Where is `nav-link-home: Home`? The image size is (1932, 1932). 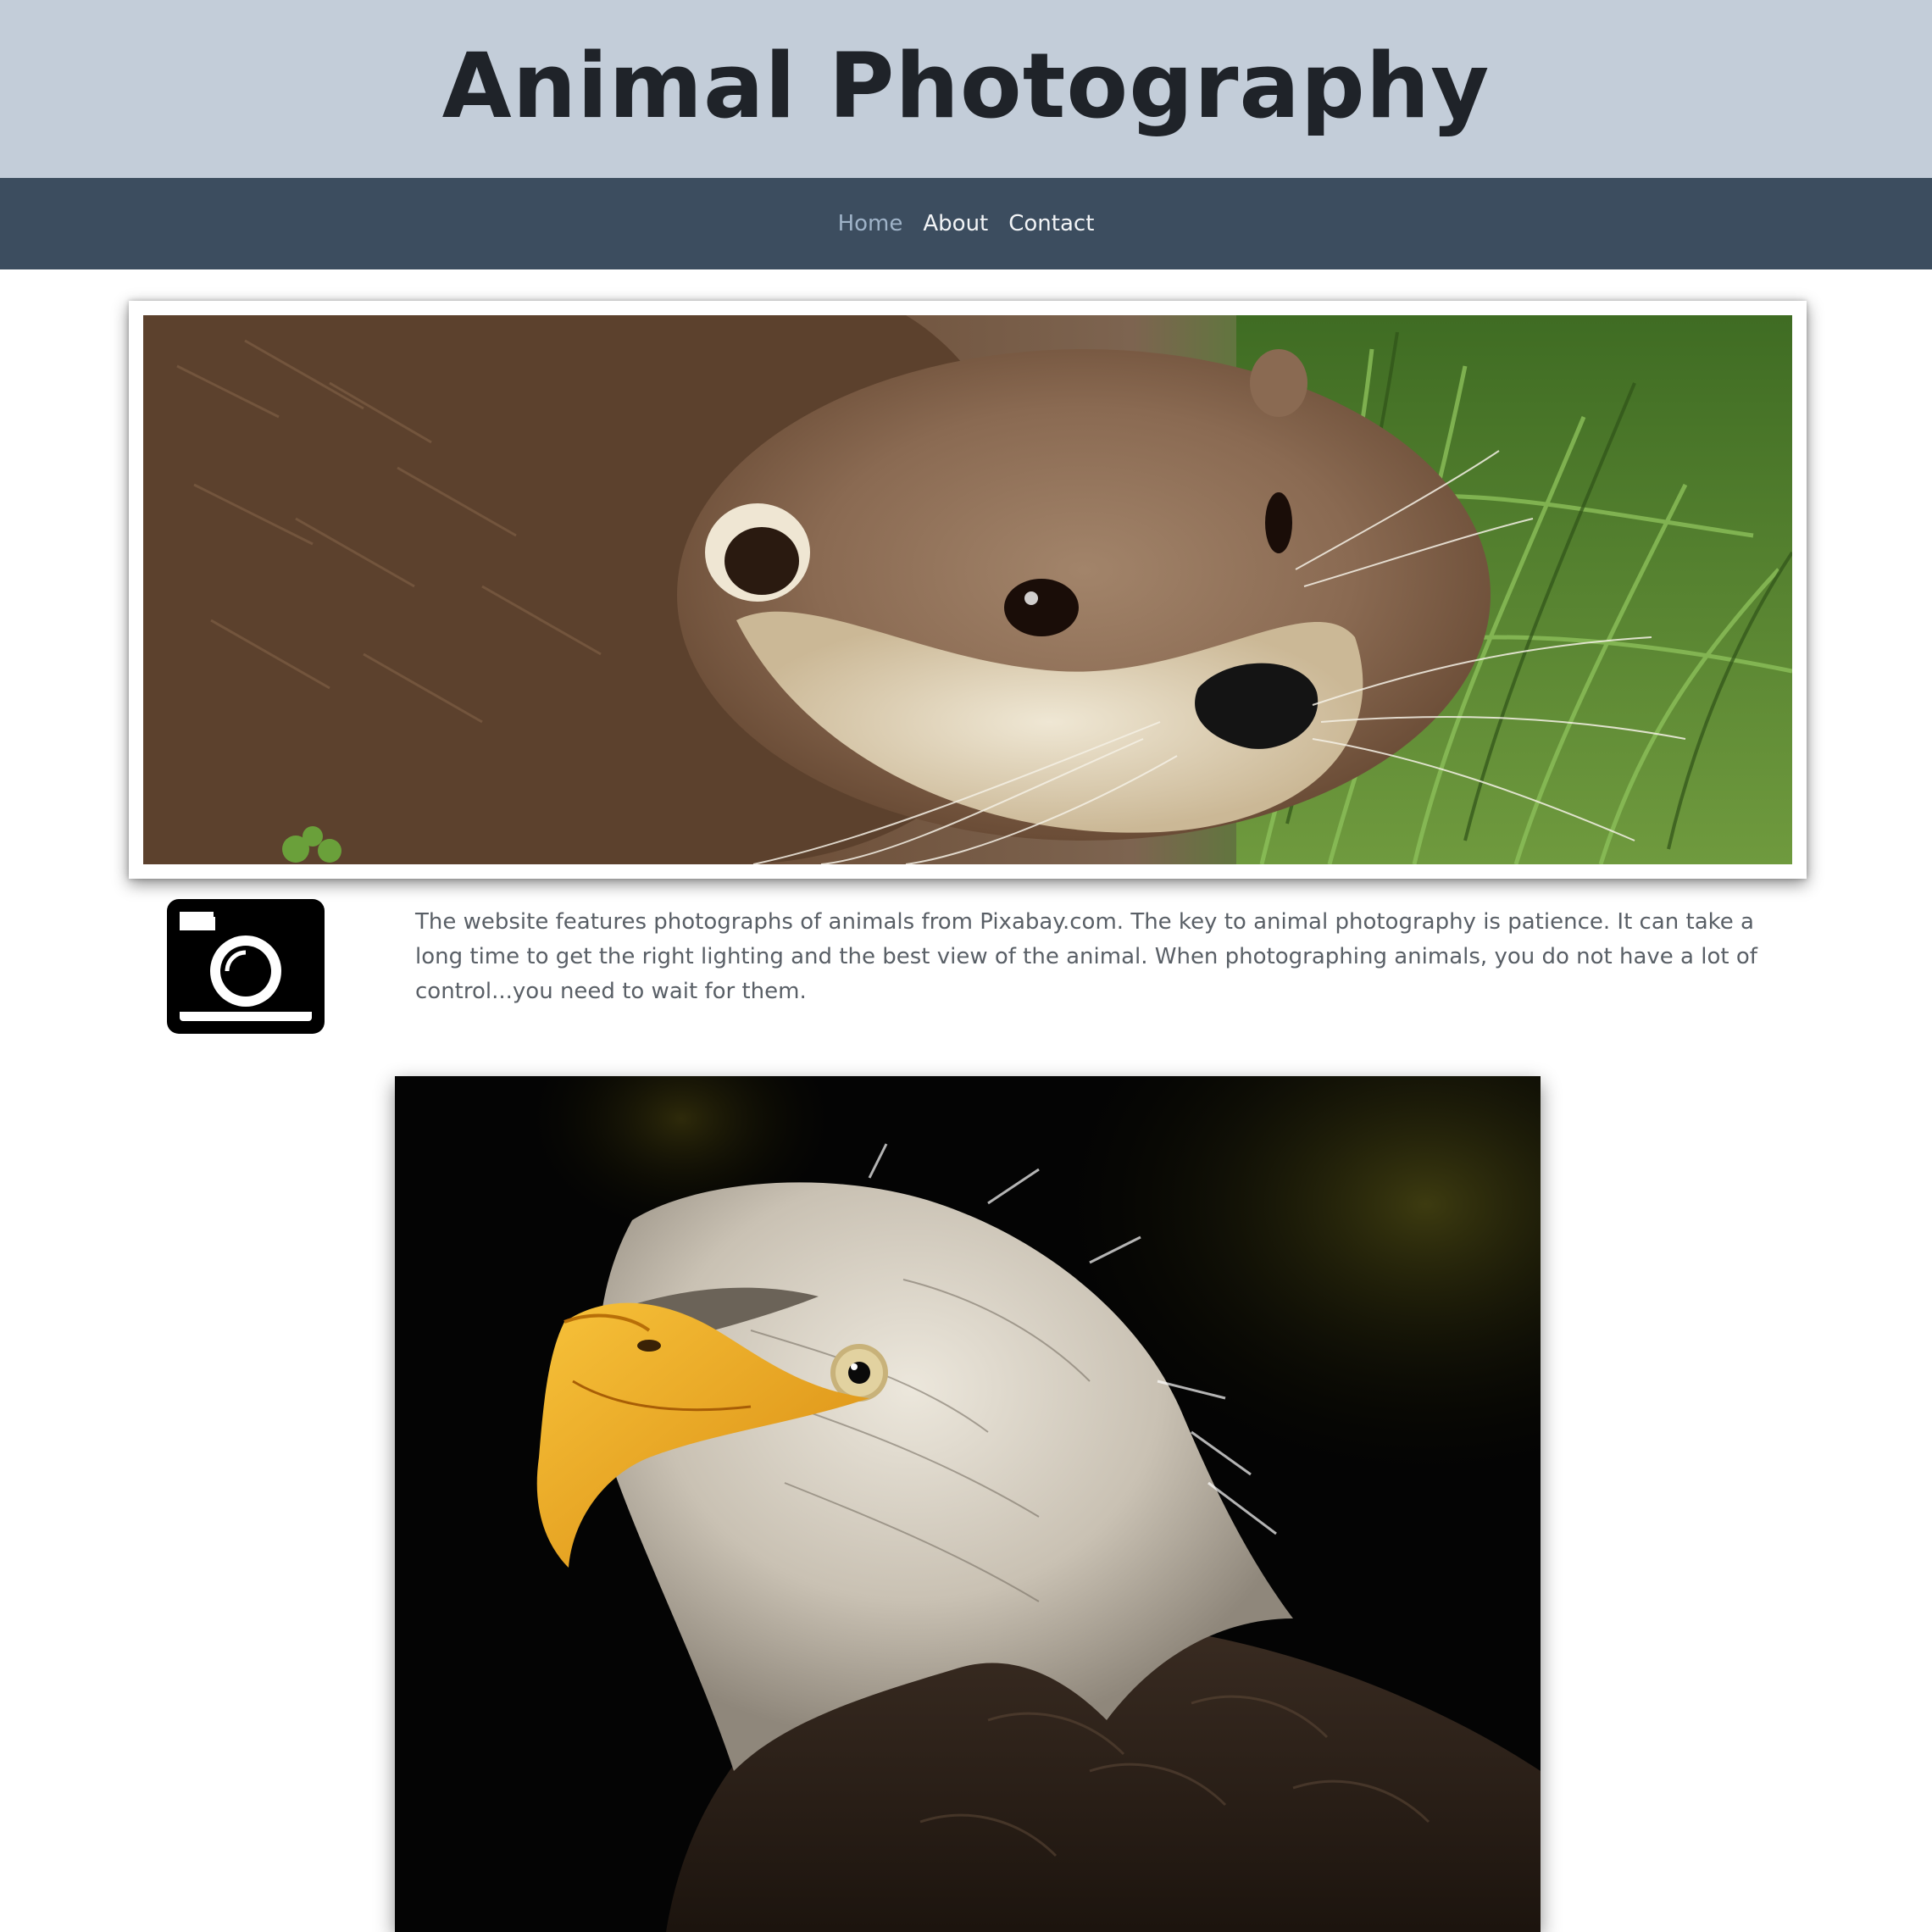 nav-link-home: Home is located at coordinates (870, 223).